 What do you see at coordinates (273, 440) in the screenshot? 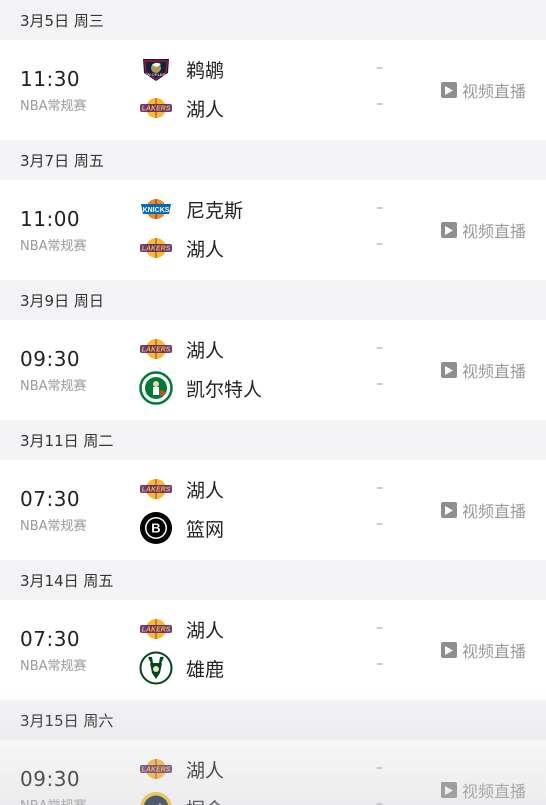
I see `date-header: 3月11日 周二` at bounding box center [273, 440].